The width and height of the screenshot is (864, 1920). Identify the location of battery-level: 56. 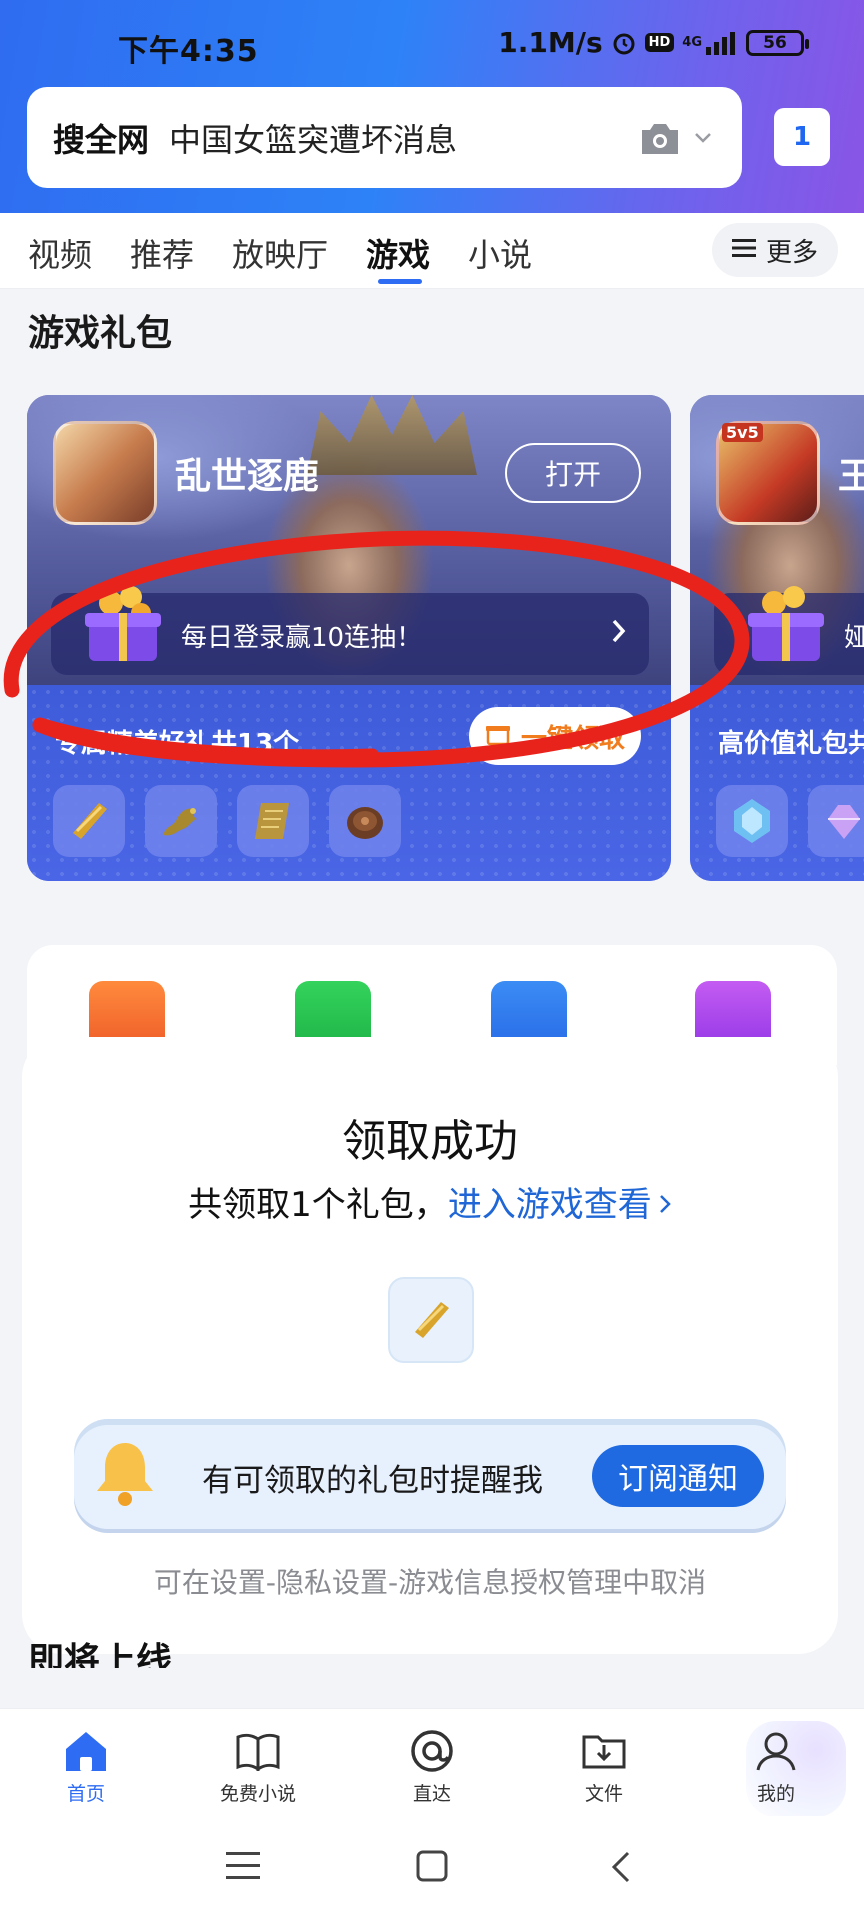
(775, 42).